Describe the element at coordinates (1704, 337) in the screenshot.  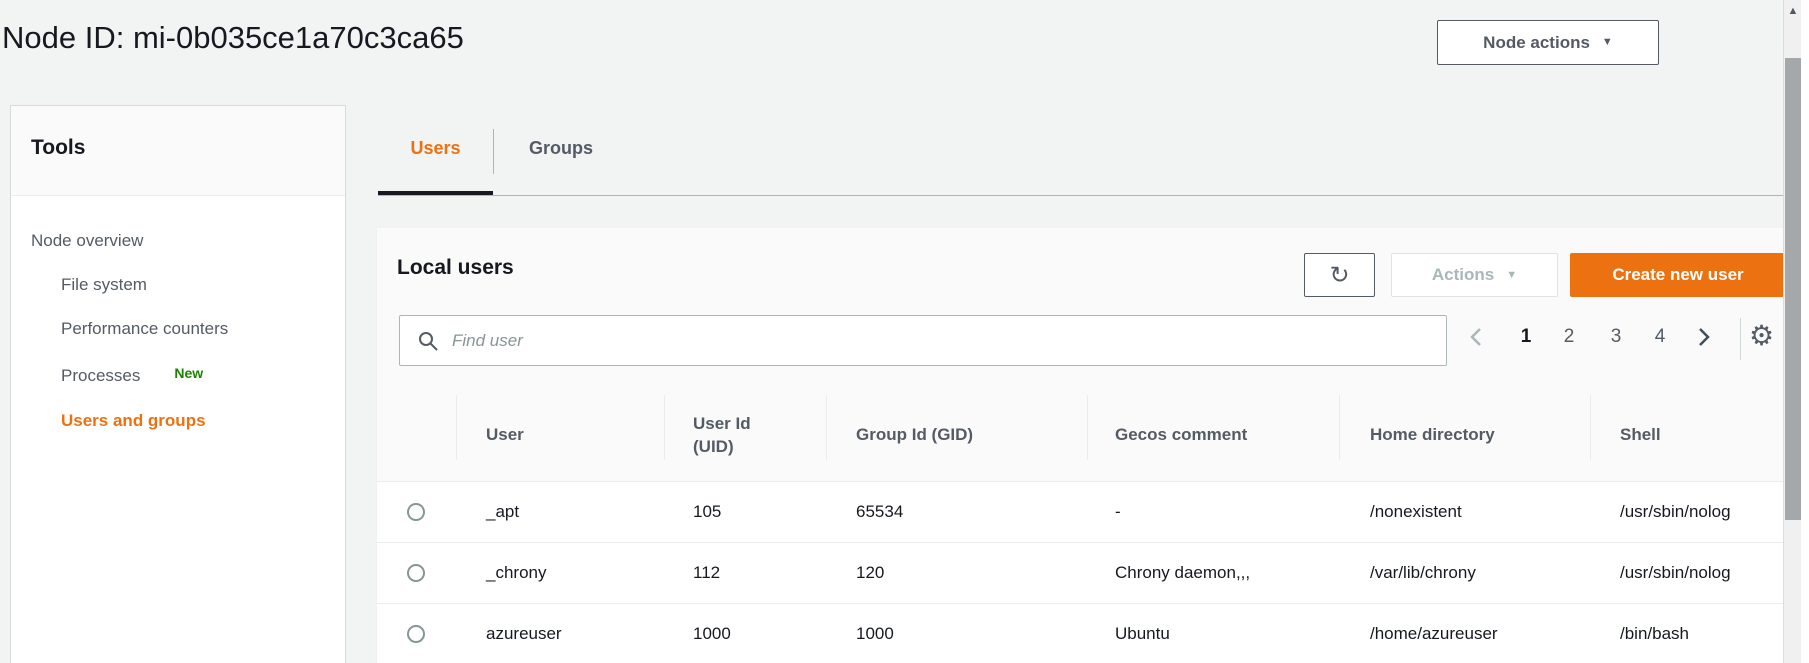
I see `next-page-button` at that location.